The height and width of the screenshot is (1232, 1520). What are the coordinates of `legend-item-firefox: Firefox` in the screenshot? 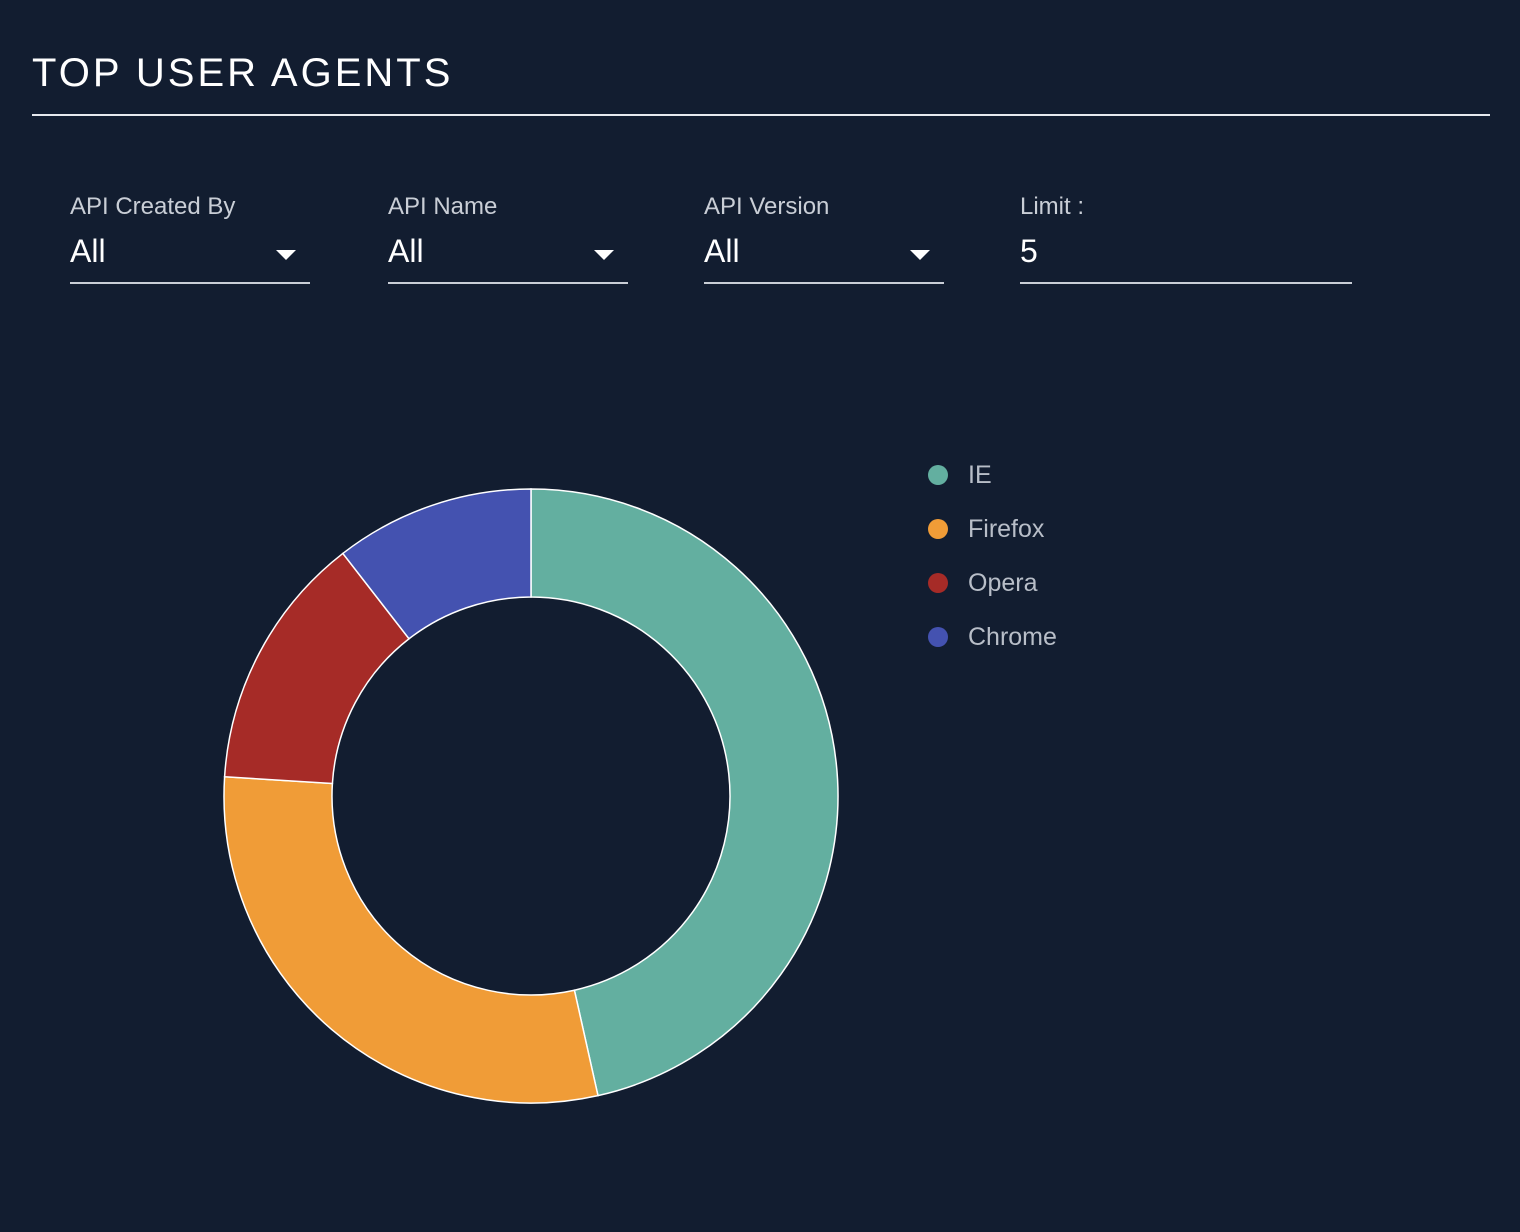 It's located at (992, 529).